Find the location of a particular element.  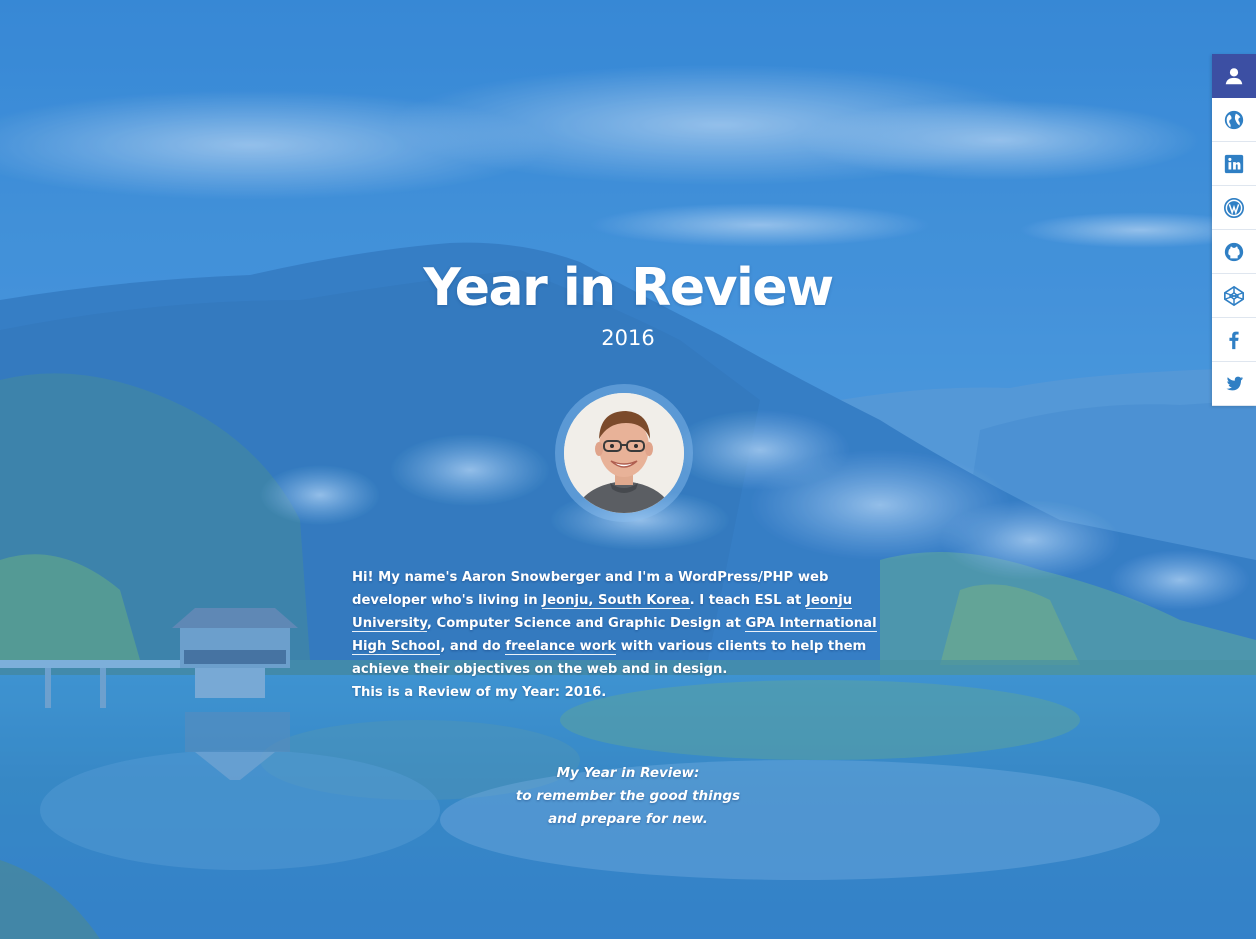

quote-line-1: My Year in Review: is located at coordinates (628, 773).